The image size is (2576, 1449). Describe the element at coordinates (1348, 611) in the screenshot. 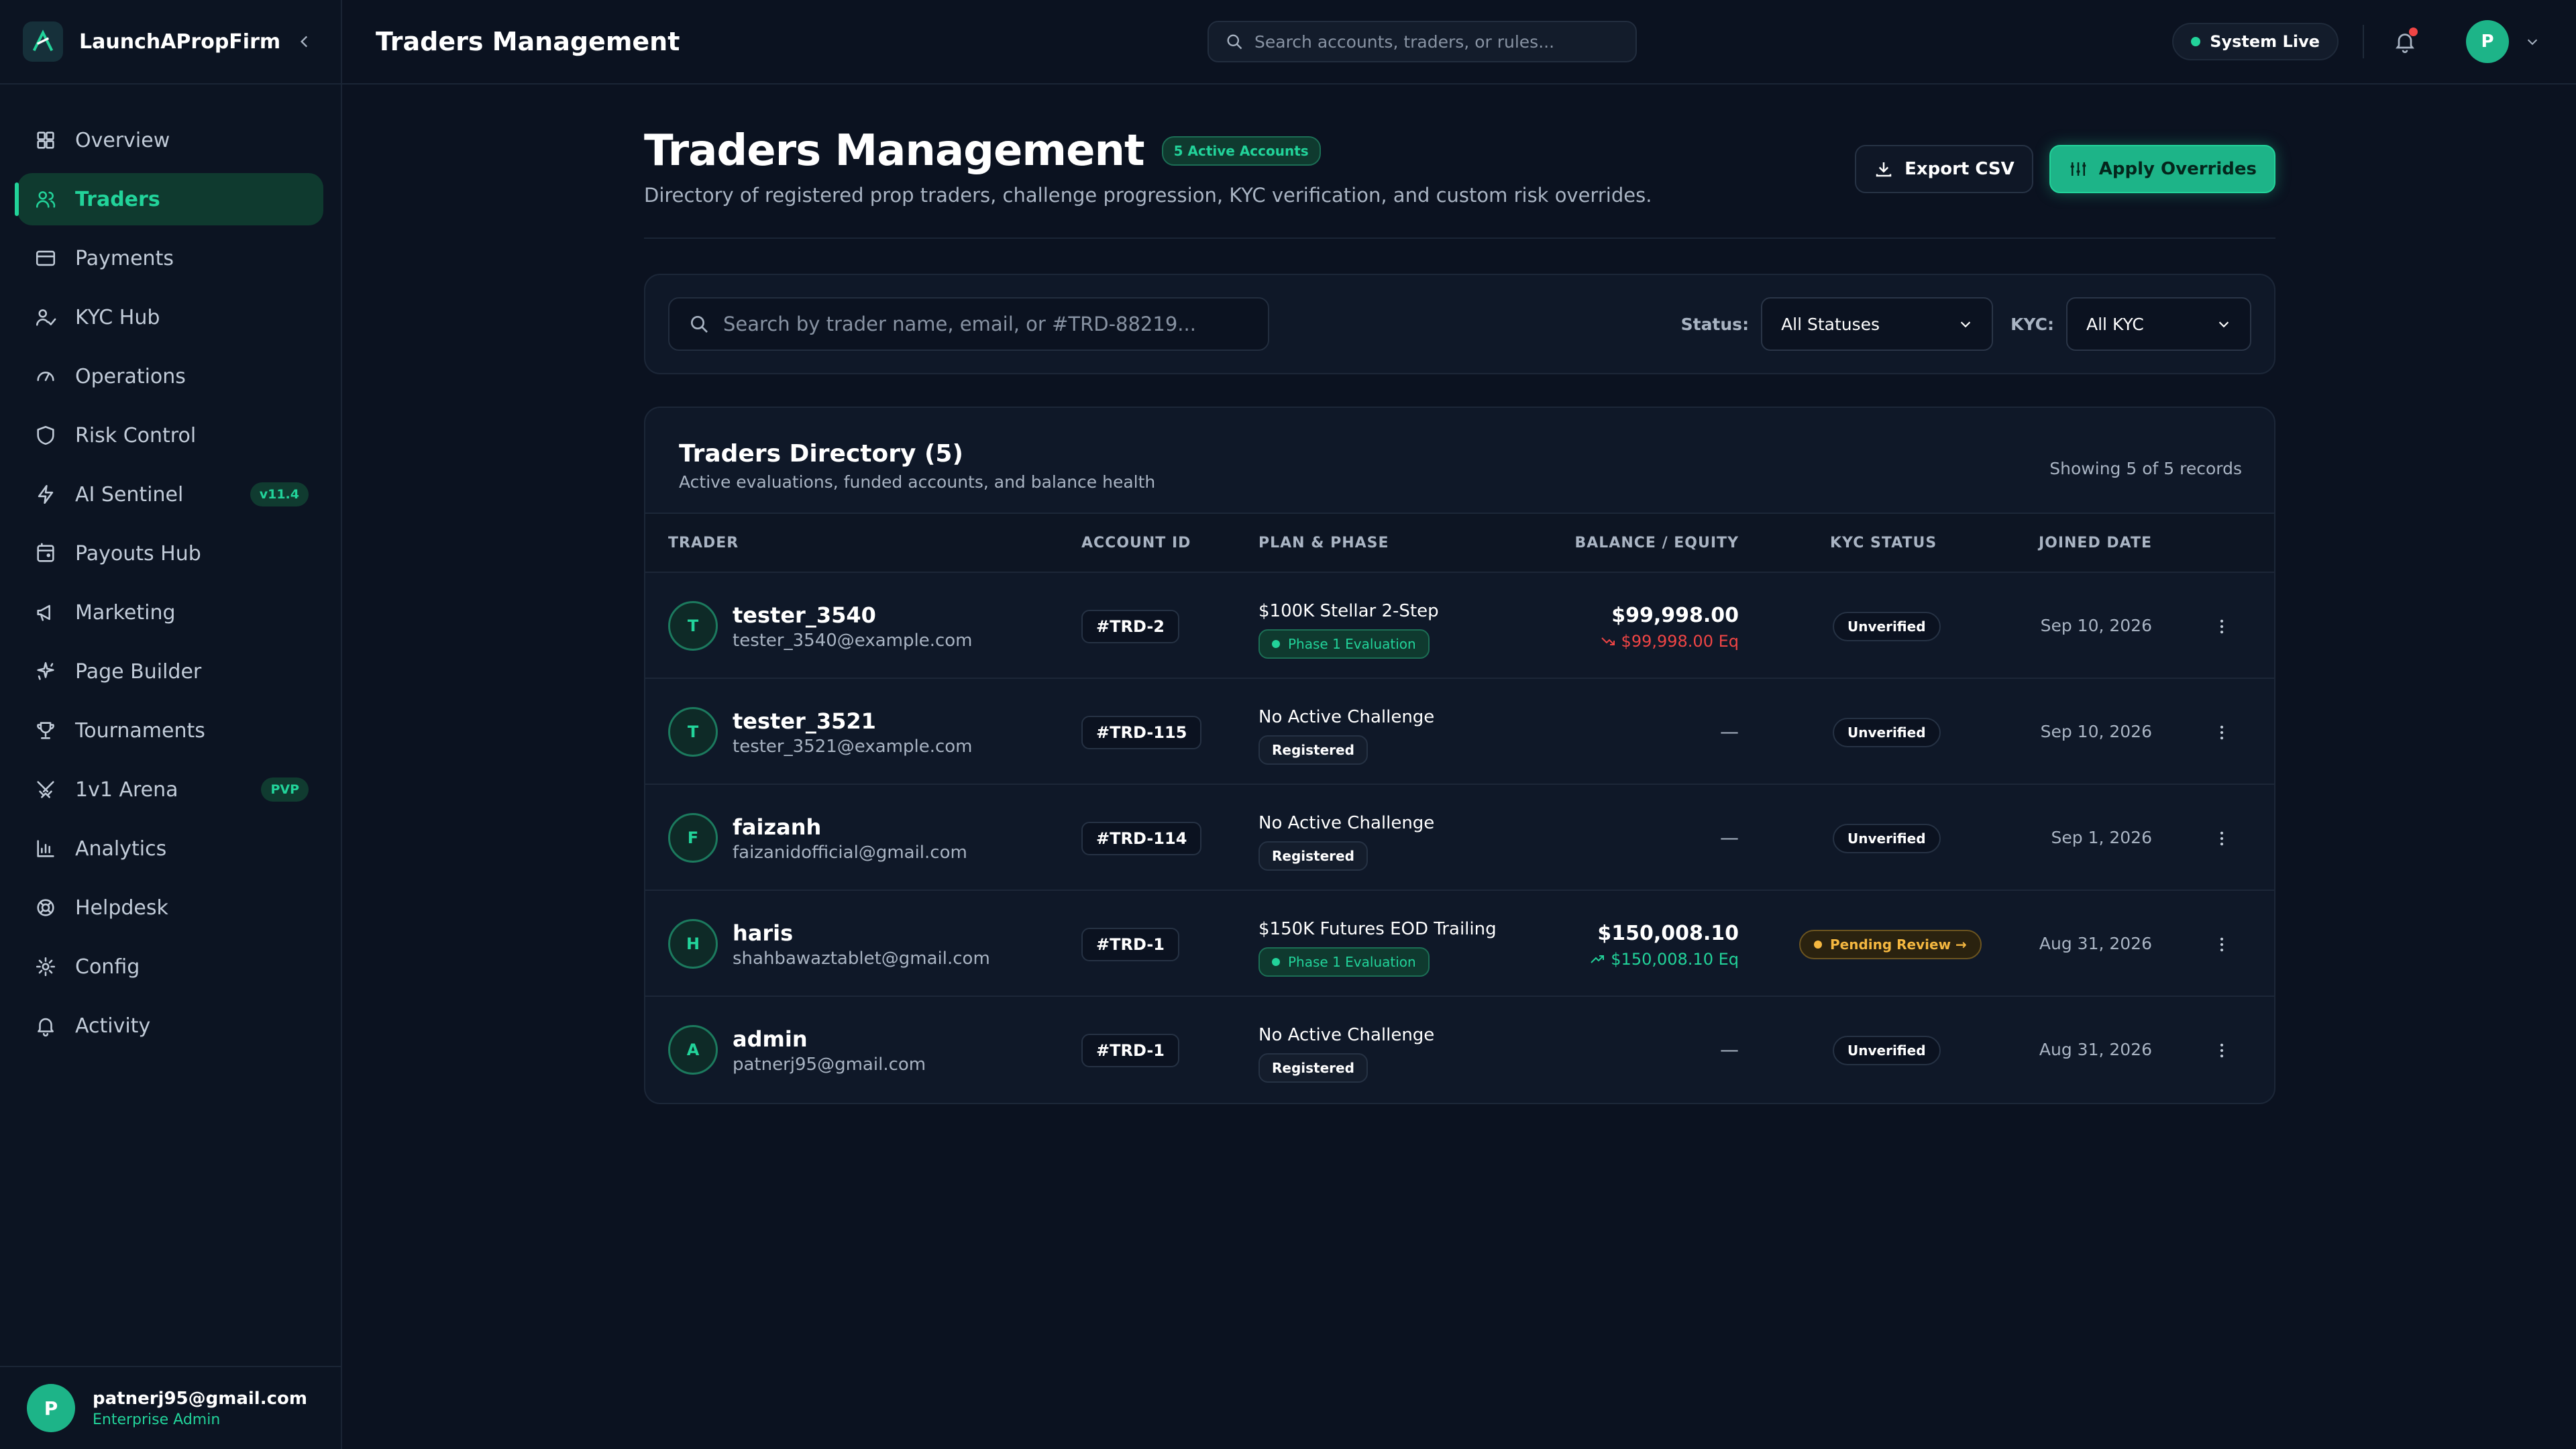

I see `plan-name: $100K Stellar 2-Step` at that location.